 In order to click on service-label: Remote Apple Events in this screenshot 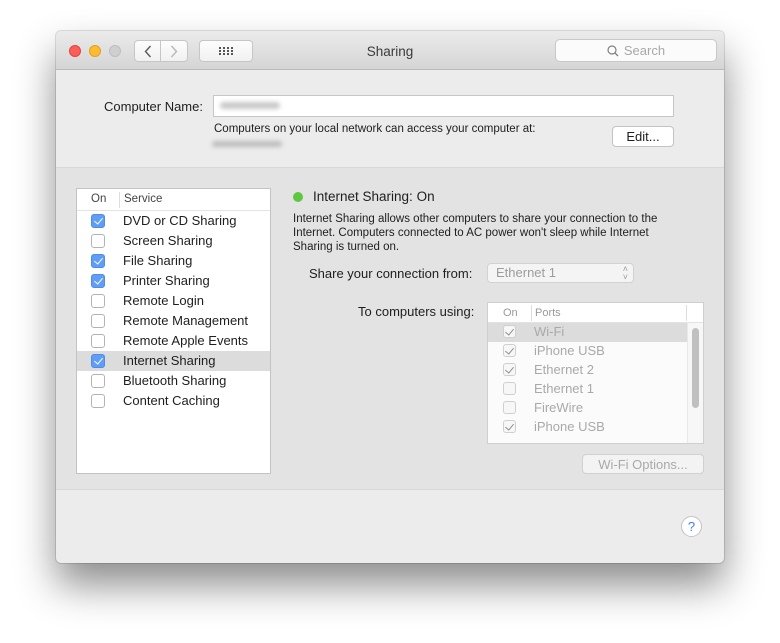, I will do `click(186, 340)`.